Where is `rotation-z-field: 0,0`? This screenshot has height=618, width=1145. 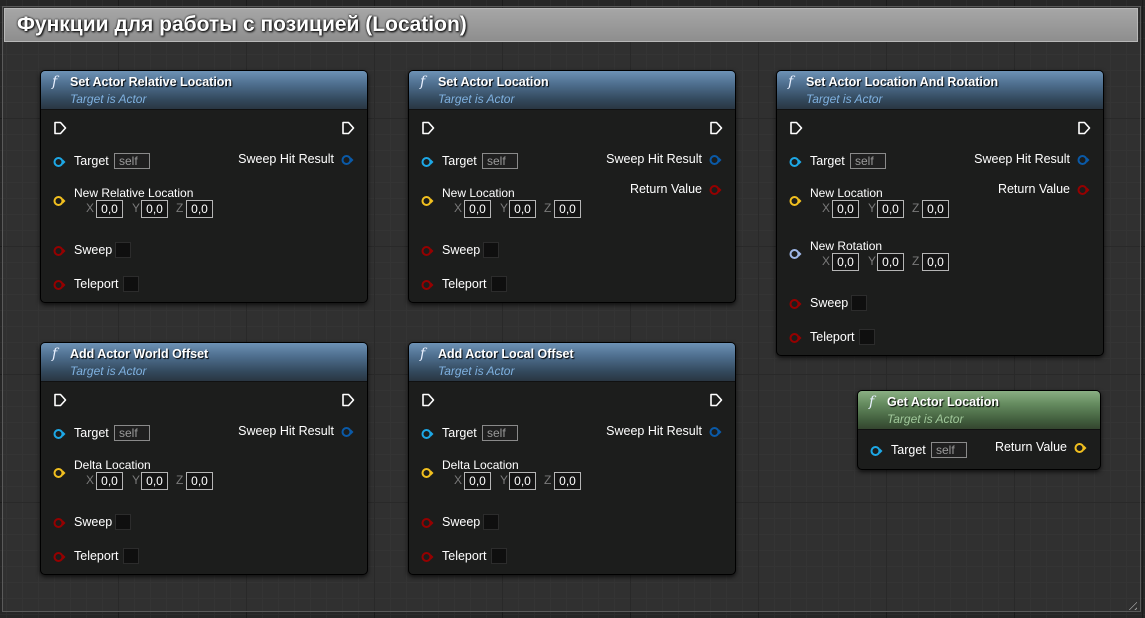
rotation-z-field: 0,0 is located at coordinates (935, 262).